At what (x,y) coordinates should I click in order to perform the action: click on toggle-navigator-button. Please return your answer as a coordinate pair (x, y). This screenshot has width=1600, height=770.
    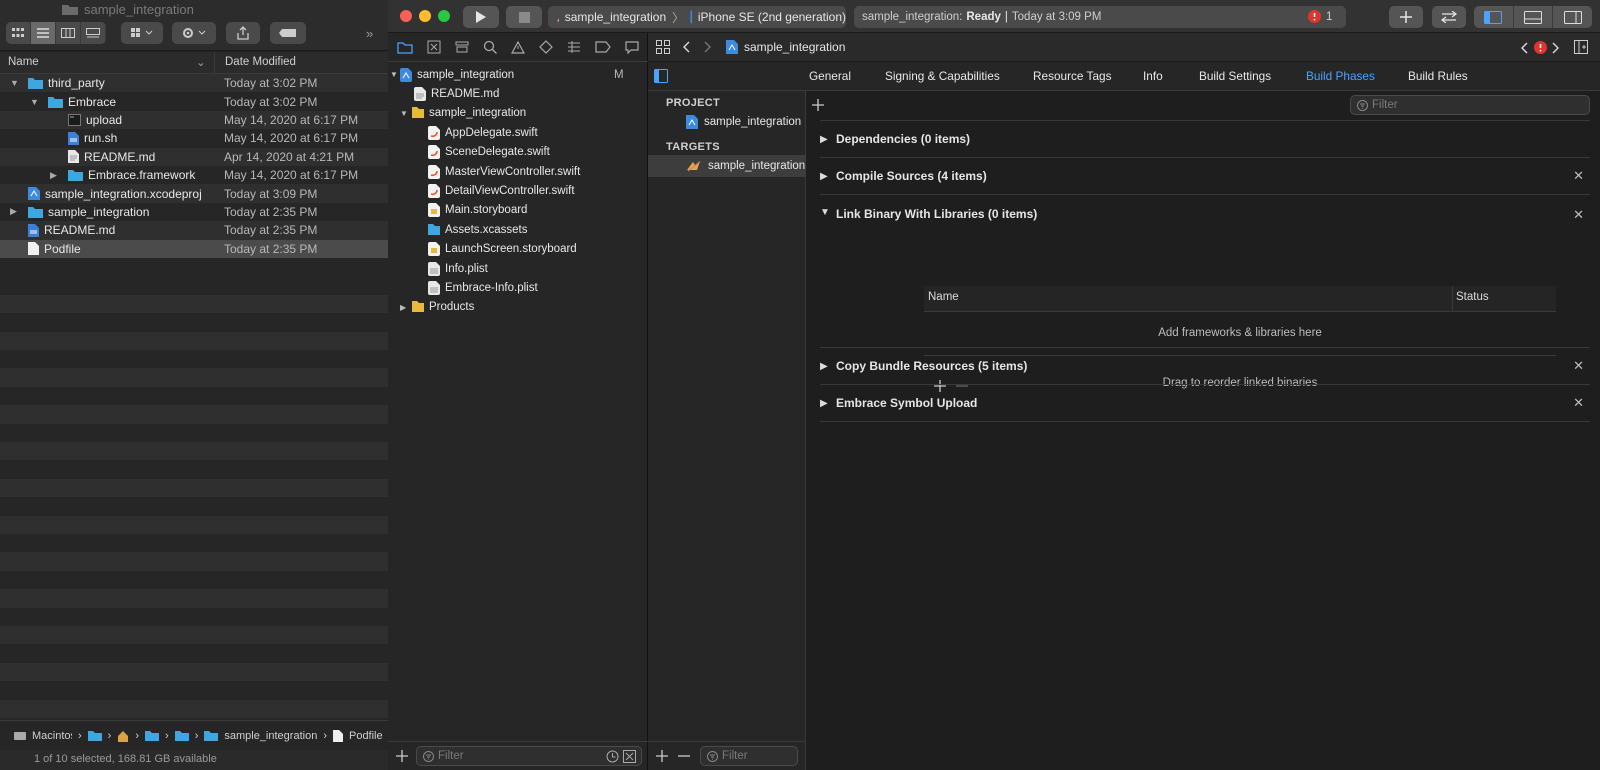
    Looking at the image, I should click on (1494, 17).